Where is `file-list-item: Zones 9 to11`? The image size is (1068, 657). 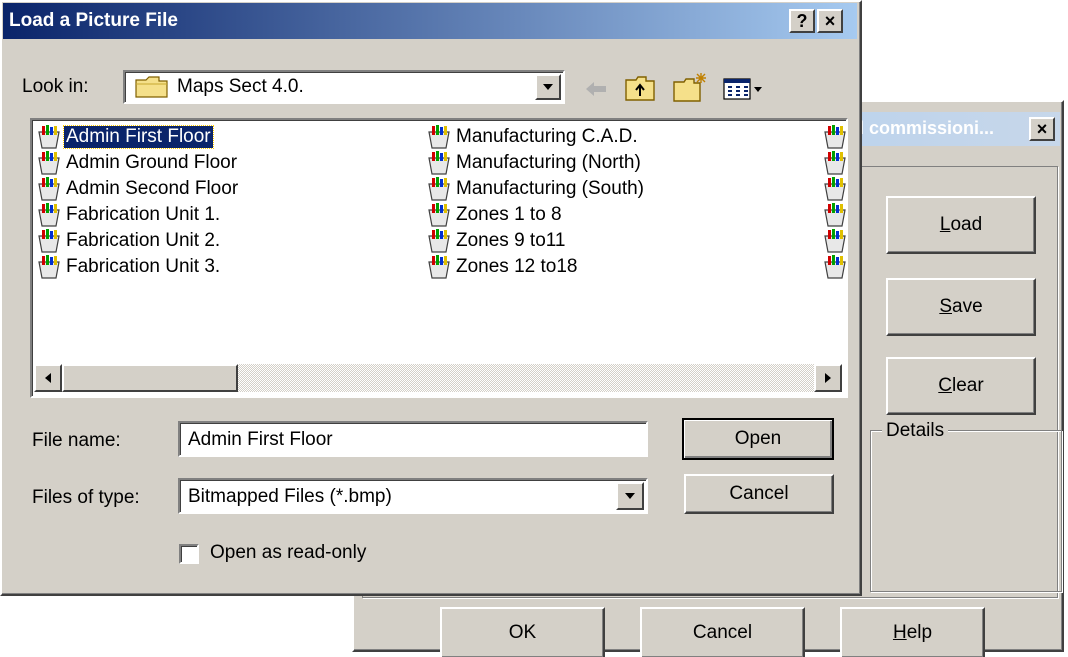
file-list-item: Zones 9 to11 is located at coordinates (497, 241).